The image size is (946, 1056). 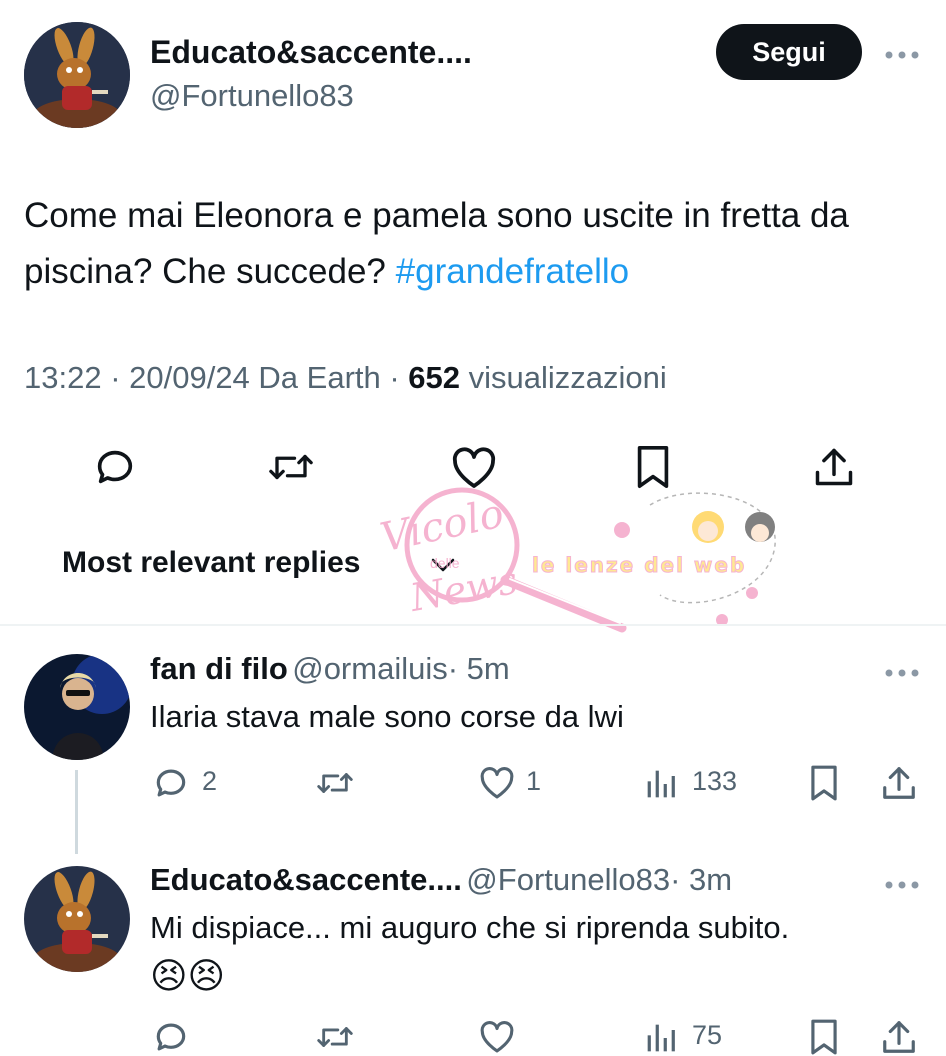 I want to click on reply-time: · 3m, so click(x=701, y=879).